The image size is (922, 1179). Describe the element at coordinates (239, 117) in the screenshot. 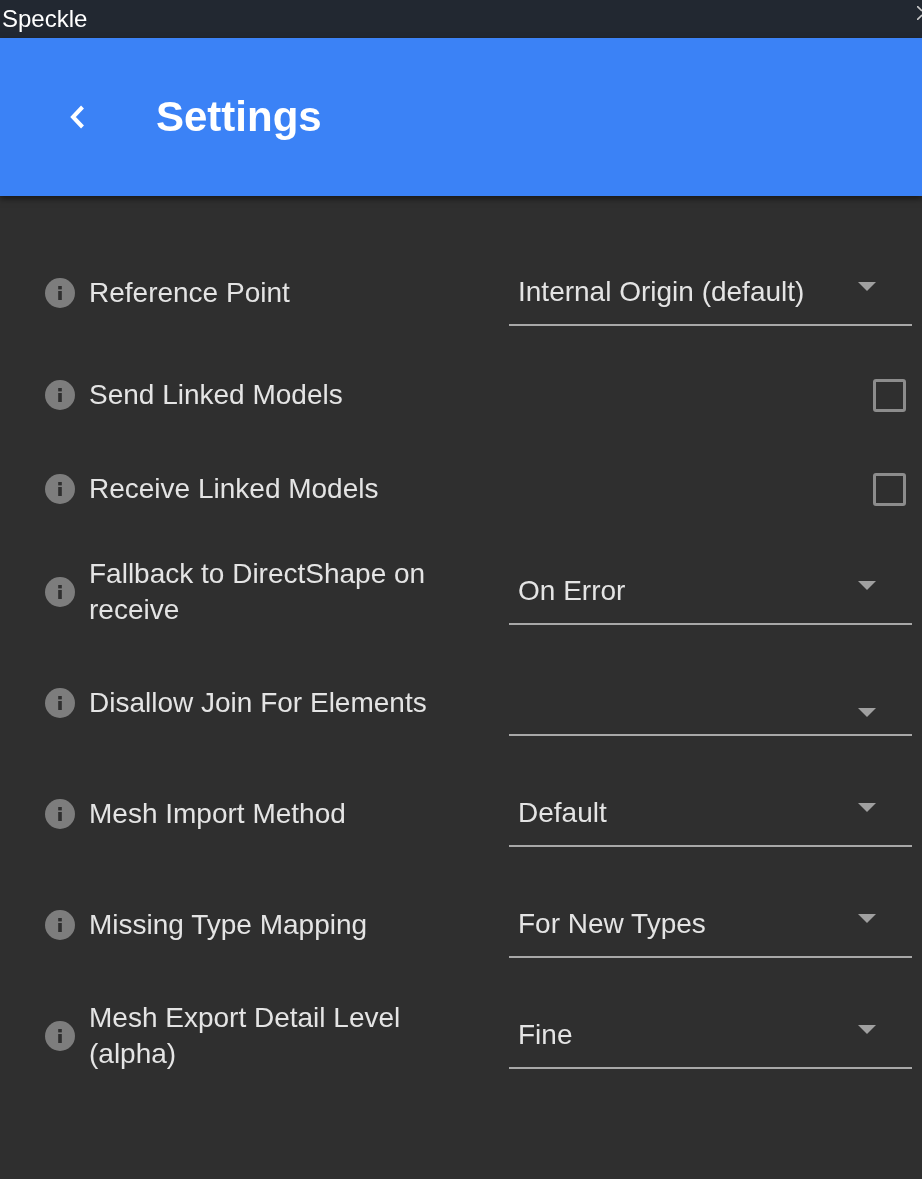

I see `page-title: Settings` at that location.